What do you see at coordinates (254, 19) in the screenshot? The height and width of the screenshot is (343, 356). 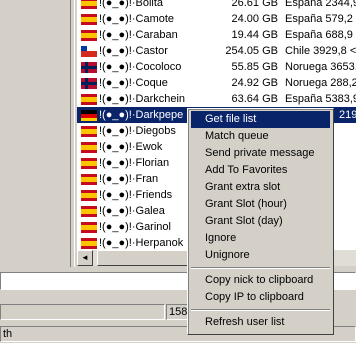 I see `user-share: 24.00 GB` at bounding box center [254, 19].